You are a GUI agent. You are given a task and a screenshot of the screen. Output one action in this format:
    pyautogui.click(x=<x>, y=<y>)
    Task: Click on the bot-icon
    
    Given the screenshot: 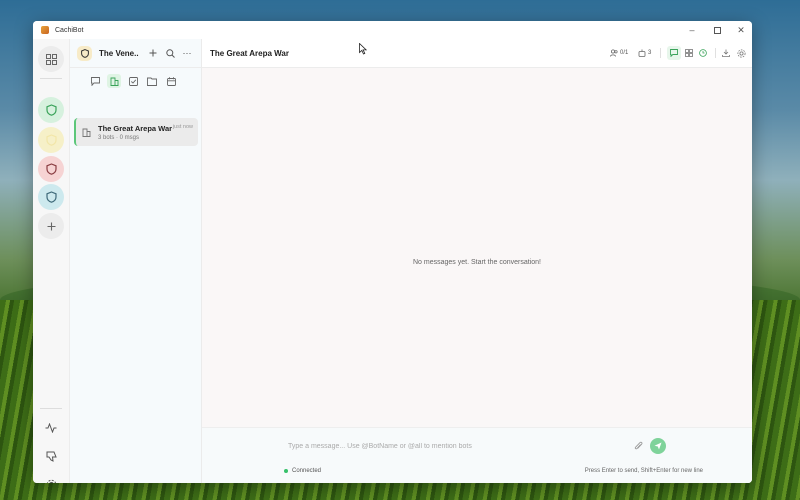 What is the action you would take?
    pyautogui.click(x=642, y=53)
    